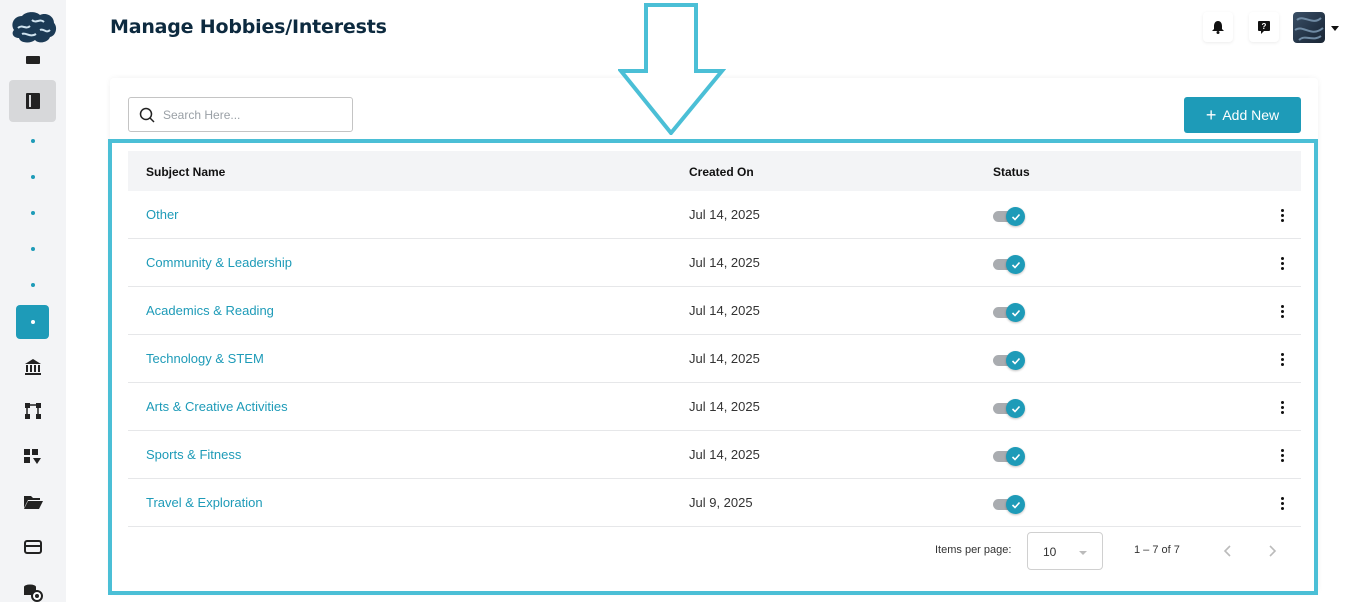  I want to click on avatar, so click(1309, 27).